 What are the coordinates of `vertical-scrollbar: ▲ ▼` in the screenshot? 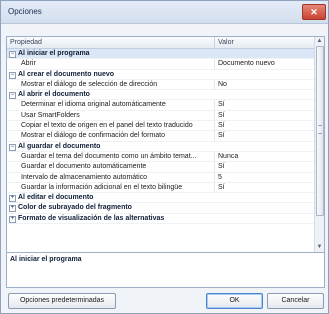 It's located at (319, 144).